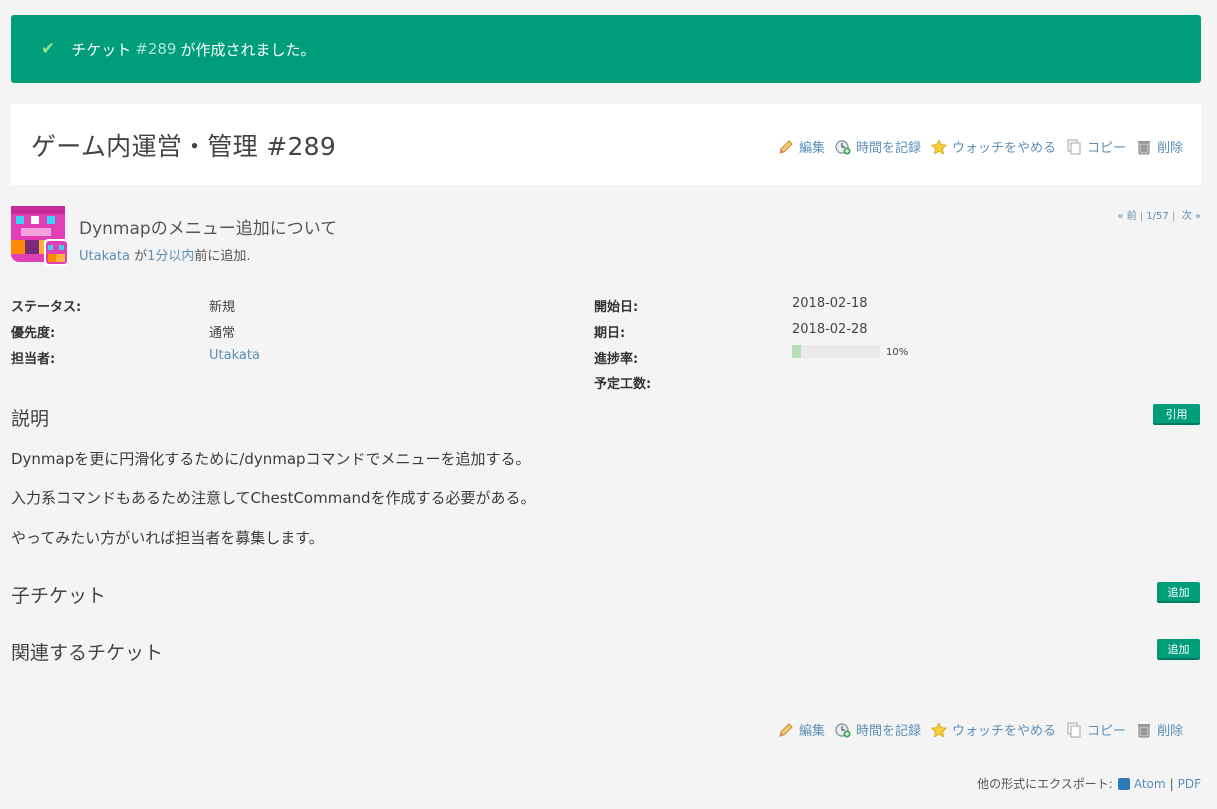 The width and height of the screenshot is (1217, 809). I want to click on author-mid: が, so click(141, 256).